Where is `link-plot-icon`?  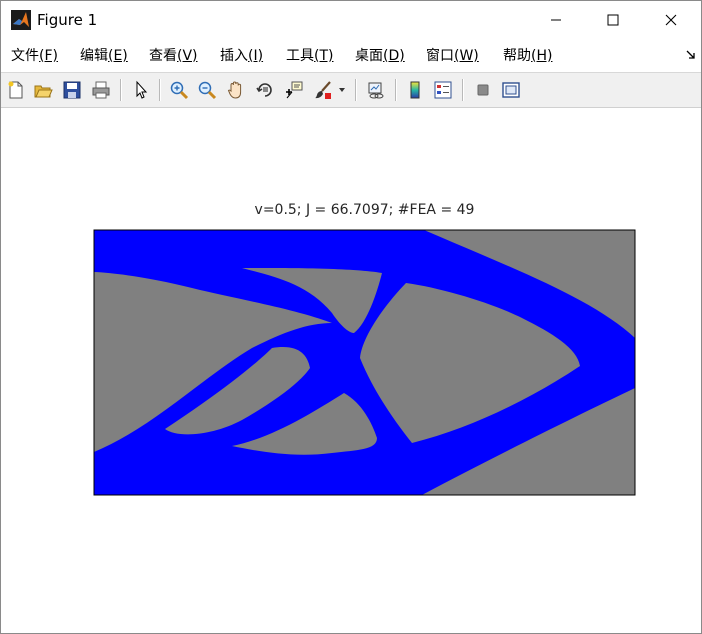 link-plot-icon is located at coordinates (376, 90).